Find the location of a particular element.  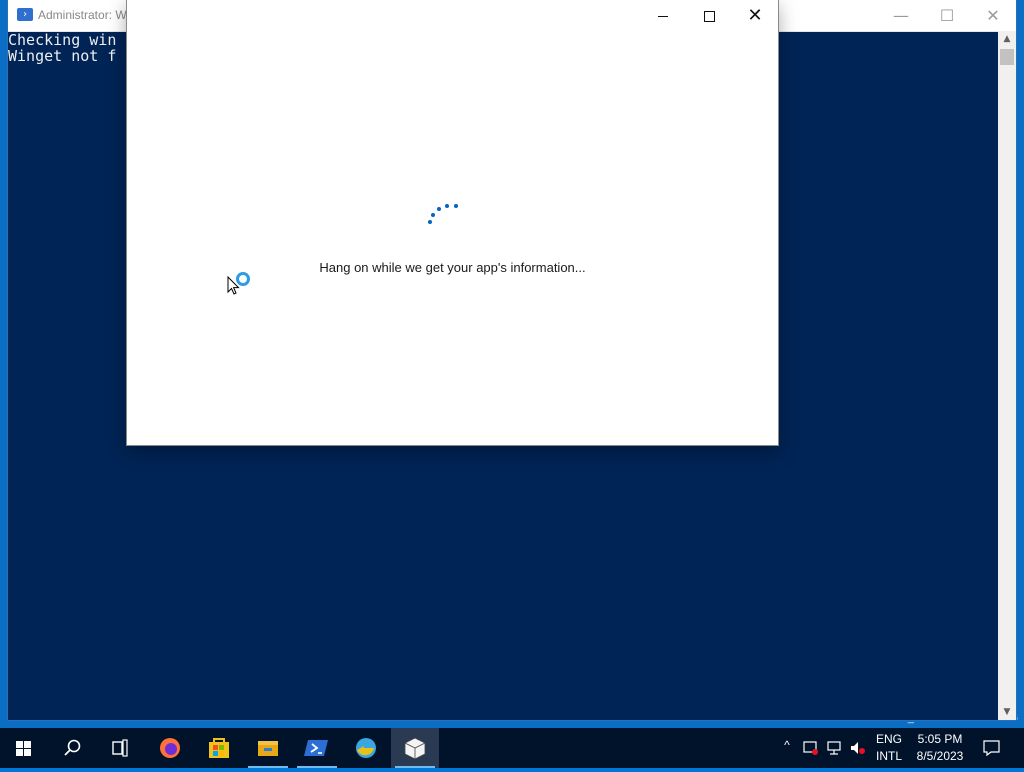

powershell-close-button: ✕ is located at coordinates (993, 15).